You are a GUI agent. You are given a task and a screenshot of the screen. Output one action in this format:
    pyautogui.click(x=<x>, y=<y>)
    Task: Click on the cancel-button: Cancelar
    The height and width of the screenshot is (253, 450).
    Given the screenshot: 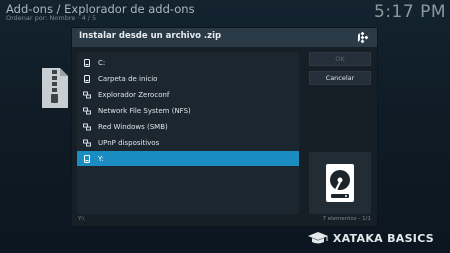 What is the action you would take?
    pyautogui.click(x=340, y=78)
    